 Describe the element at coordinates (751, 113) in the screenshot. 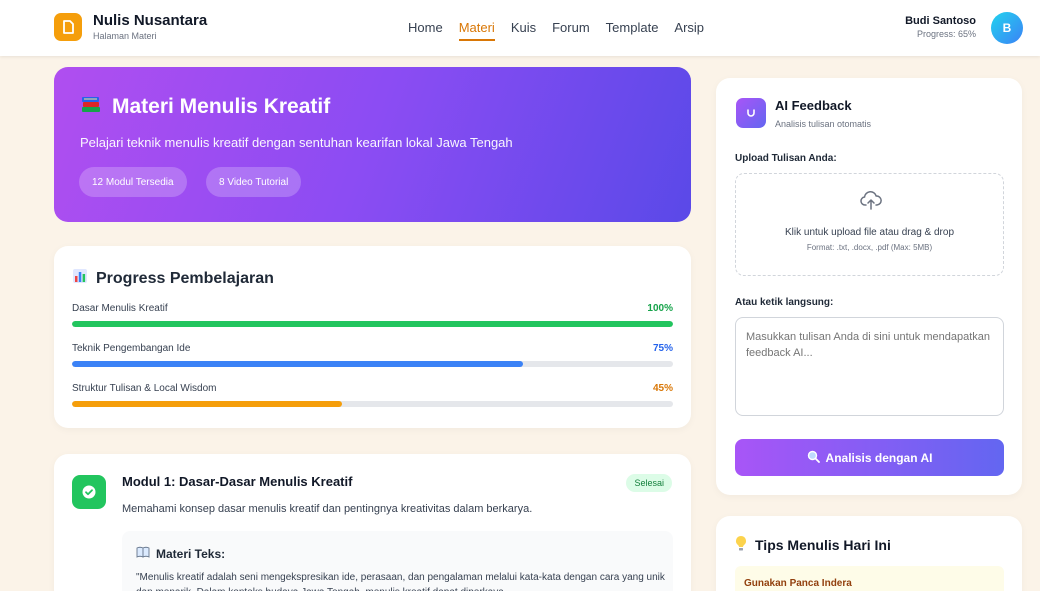

I see `ai-icon` at that location.